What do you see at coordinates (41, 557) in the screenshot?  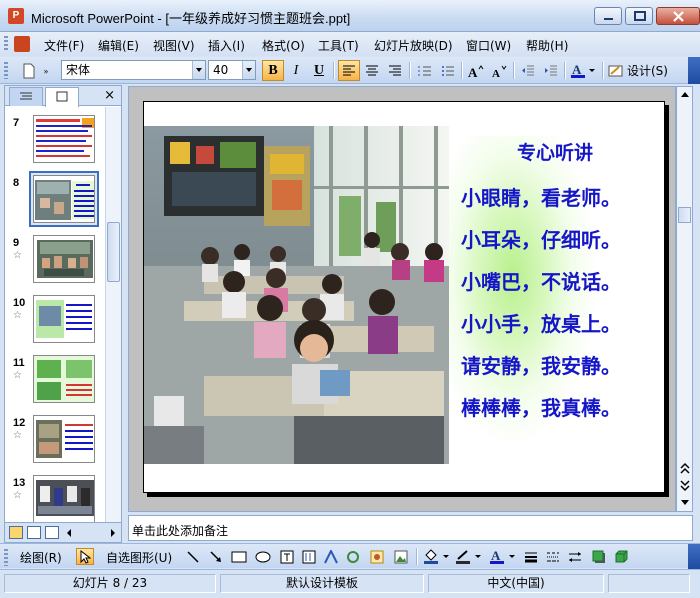 I see `draw-menu-button: 绘图(R)` at bounding box center [41, 557].